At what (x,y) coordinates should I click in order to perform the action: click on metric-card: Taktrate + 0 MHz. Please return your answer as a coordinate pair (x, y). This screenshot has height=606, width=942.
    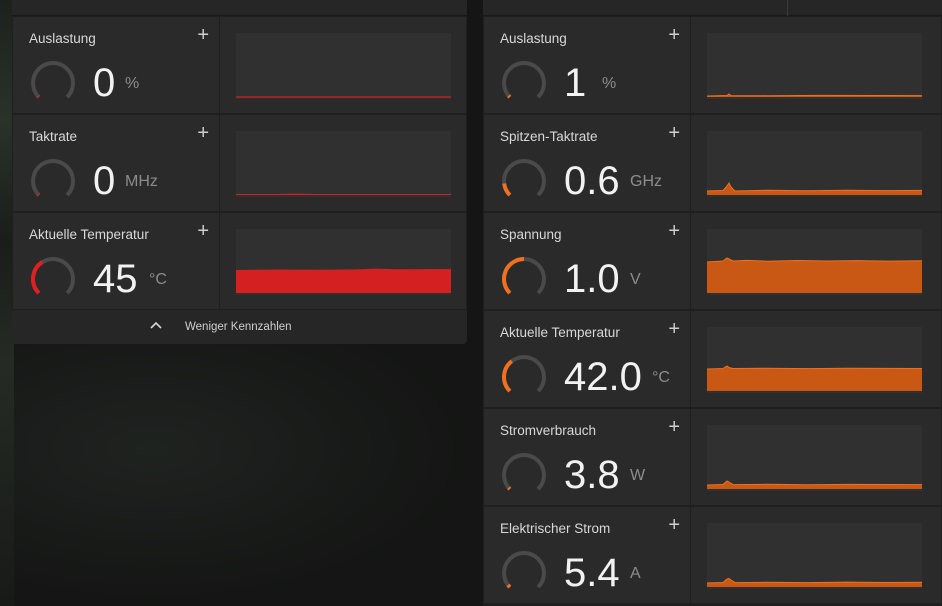
    Looking at the image, I should click on (116, 163).